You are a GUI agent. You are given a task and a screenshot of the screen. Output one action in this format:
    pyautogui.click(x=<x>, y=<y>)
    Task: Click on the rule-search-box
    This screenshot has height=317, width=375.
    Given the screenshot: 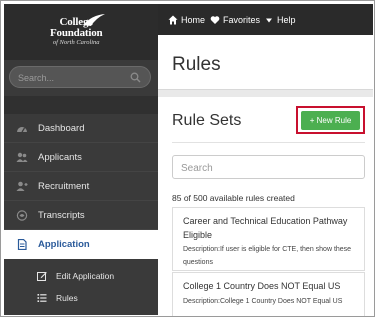 What is the action you would take?
    pyautogui.click(x=268, y=167)
    